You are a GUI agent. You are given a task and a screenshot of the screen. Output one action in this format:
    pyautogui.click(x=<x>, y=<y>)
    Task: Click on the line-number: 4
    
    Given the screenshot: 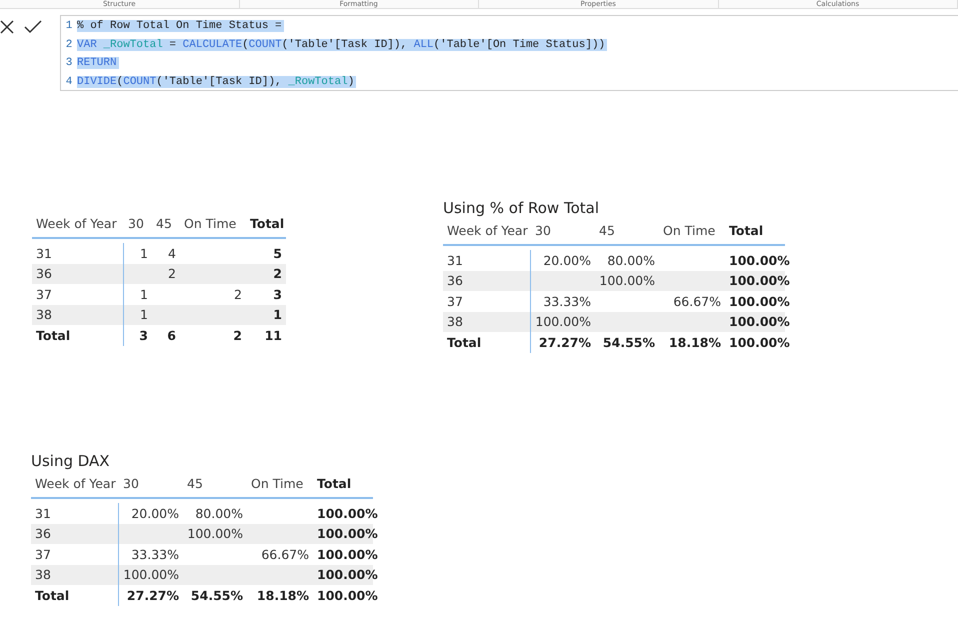 What is the action you would take?
    pyautogui.click(x=69, y=82)
    